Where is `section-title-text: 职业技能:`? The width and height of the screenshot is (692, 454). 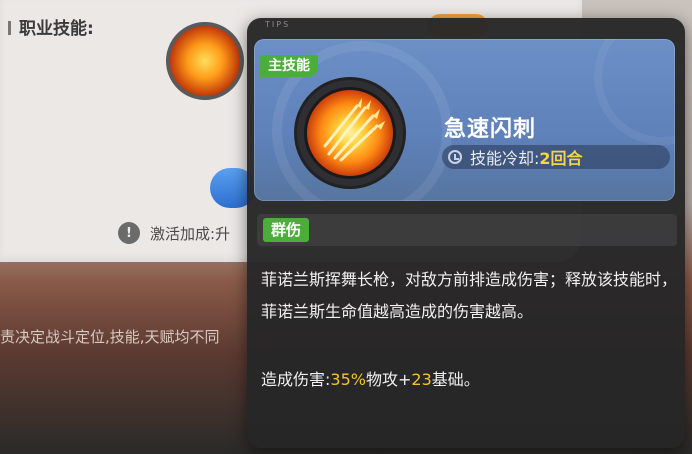 section-title-text: 职业技能: is located at coordinates (56, 29).